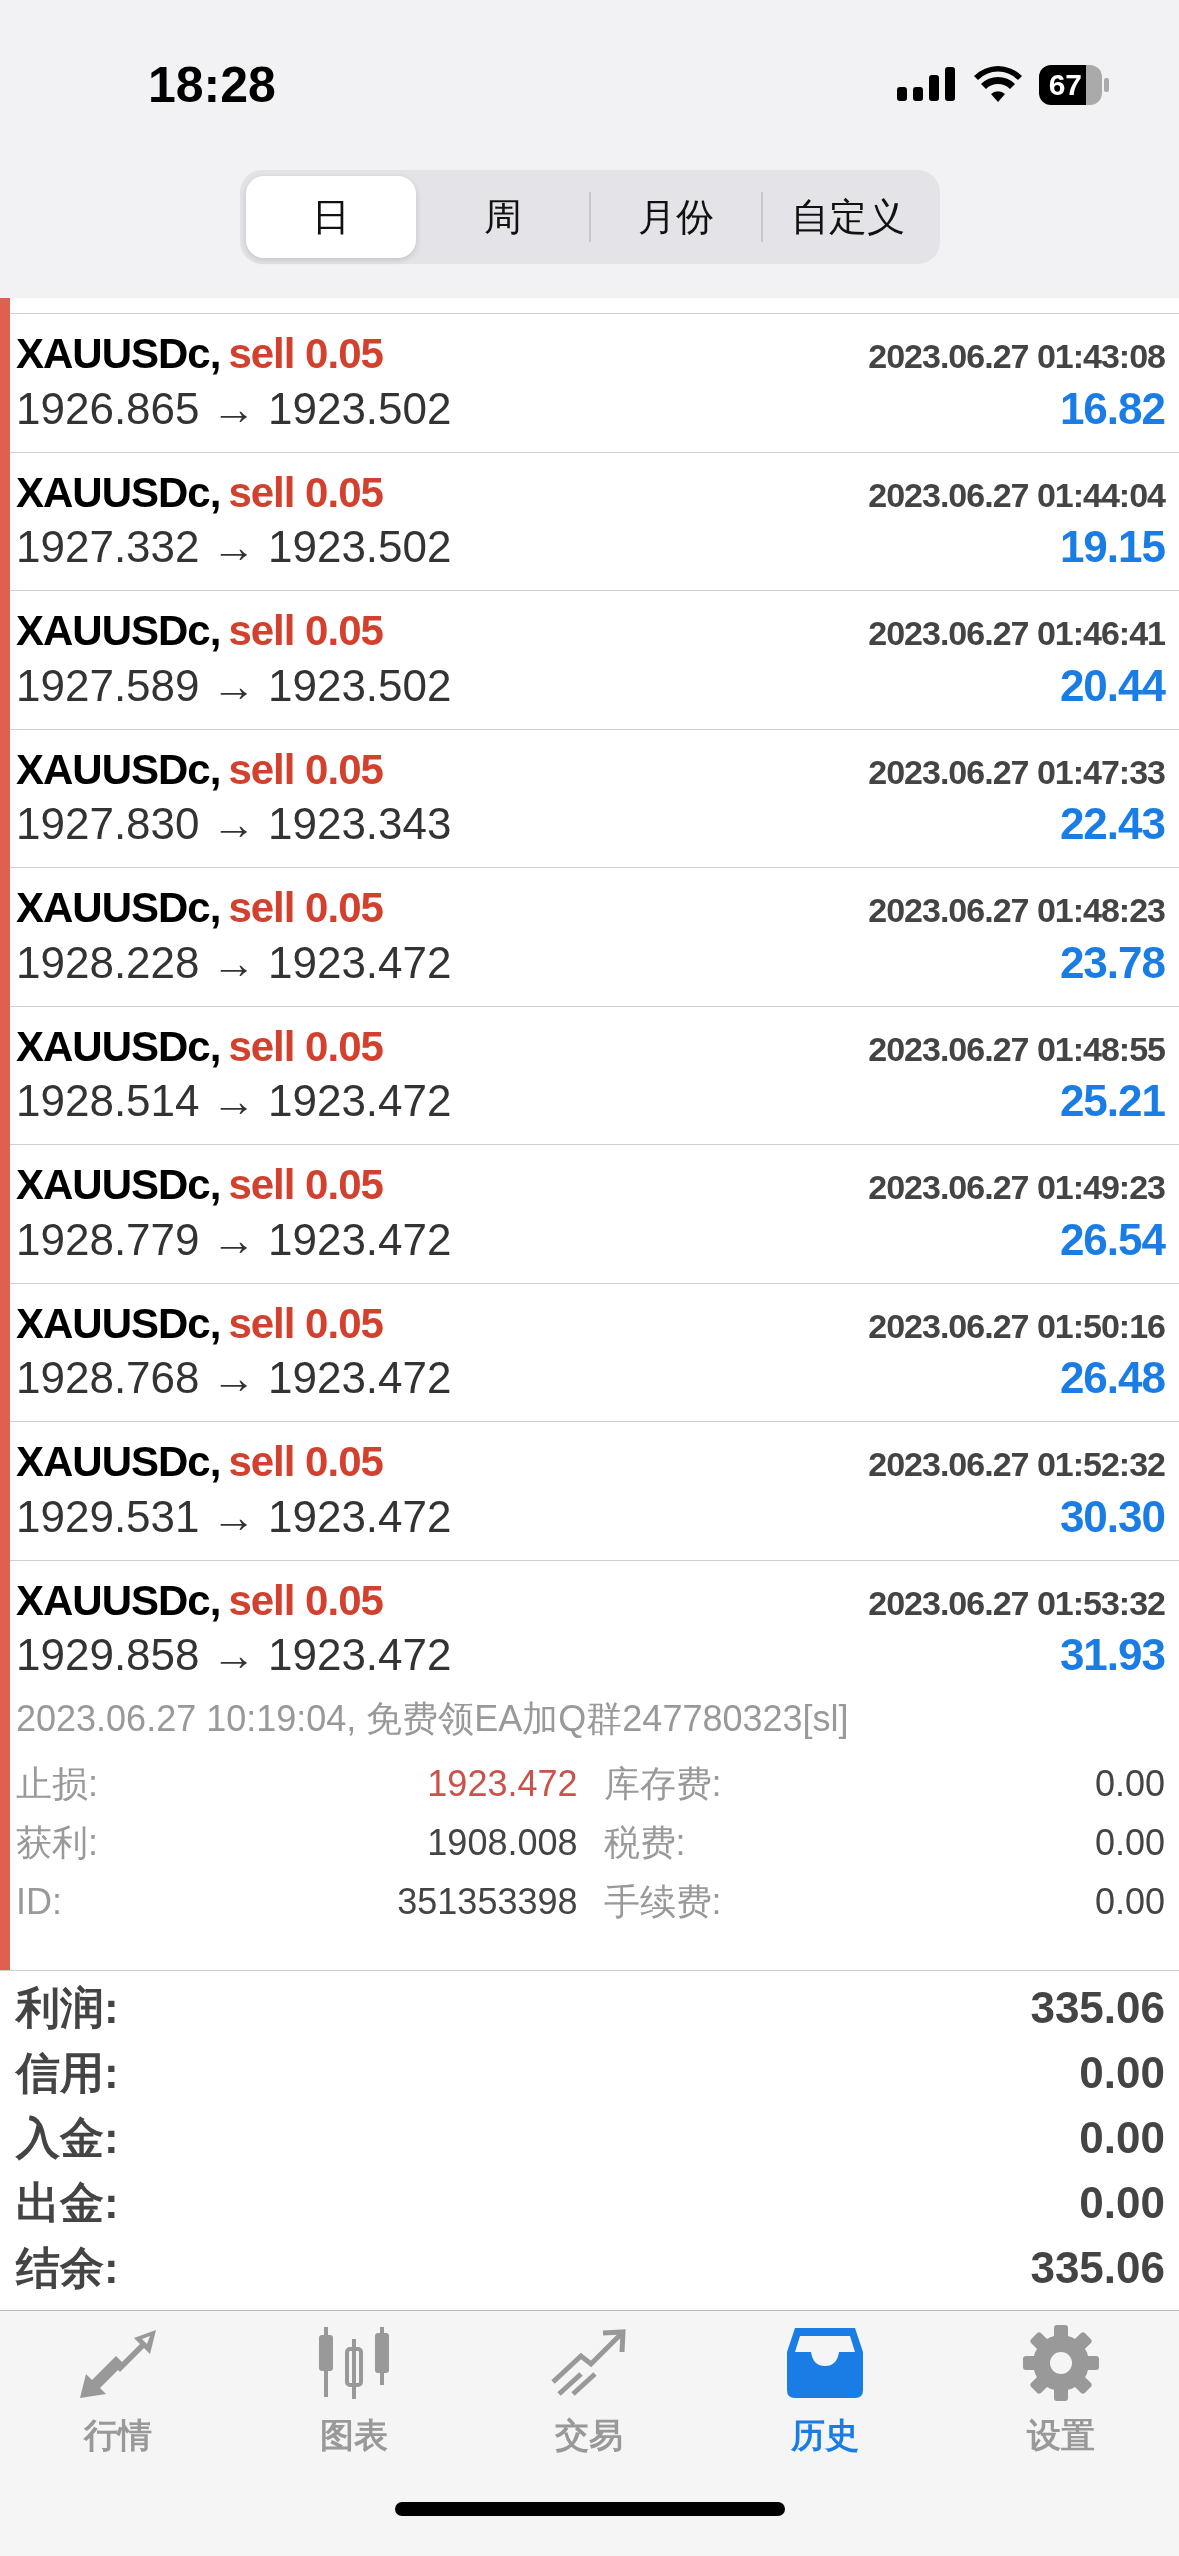  Describe the element at coordinates (675, 217) in the screenshot. I see `period-tab: 月份` at that location.